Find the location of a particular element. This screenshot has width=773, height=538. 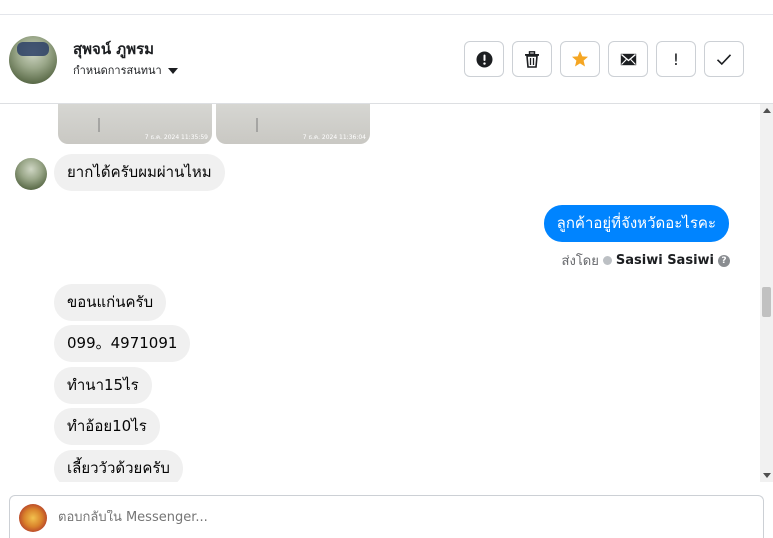

star-button is located at coordinates (580, 59).